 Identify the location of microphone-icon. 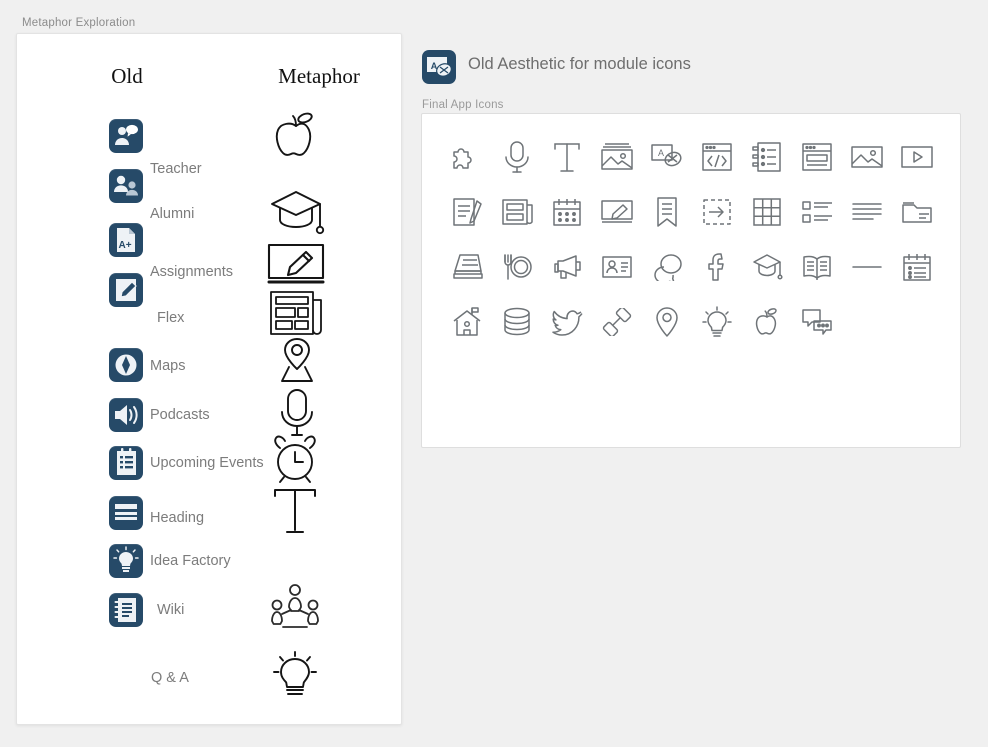
(517, 157).